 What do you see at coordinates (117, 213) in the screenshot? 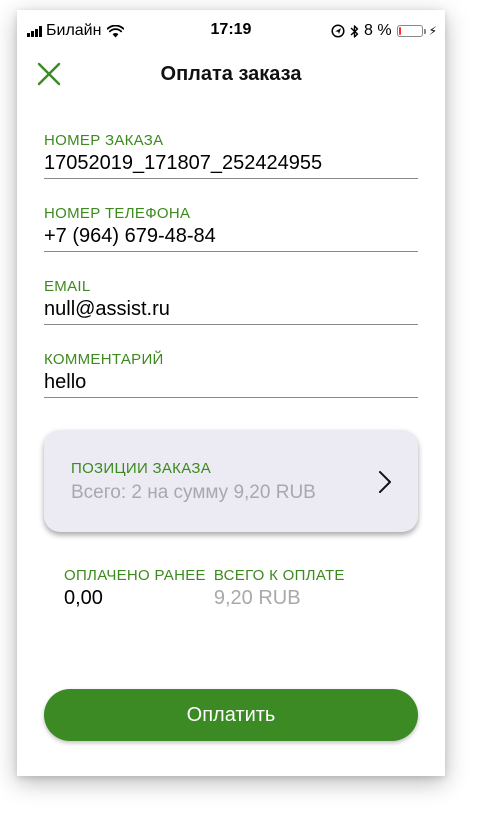
I see `phone-label: НОМЕР ТЕЛЕФОНА` at bounding box center [117, 213].